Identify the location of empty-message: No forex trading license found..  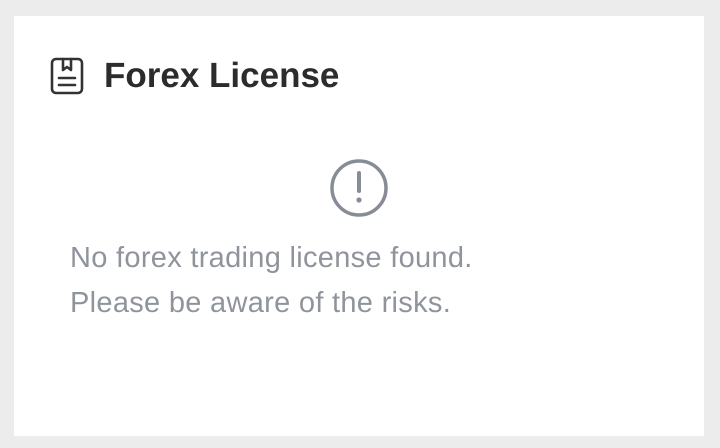
(272, 258).